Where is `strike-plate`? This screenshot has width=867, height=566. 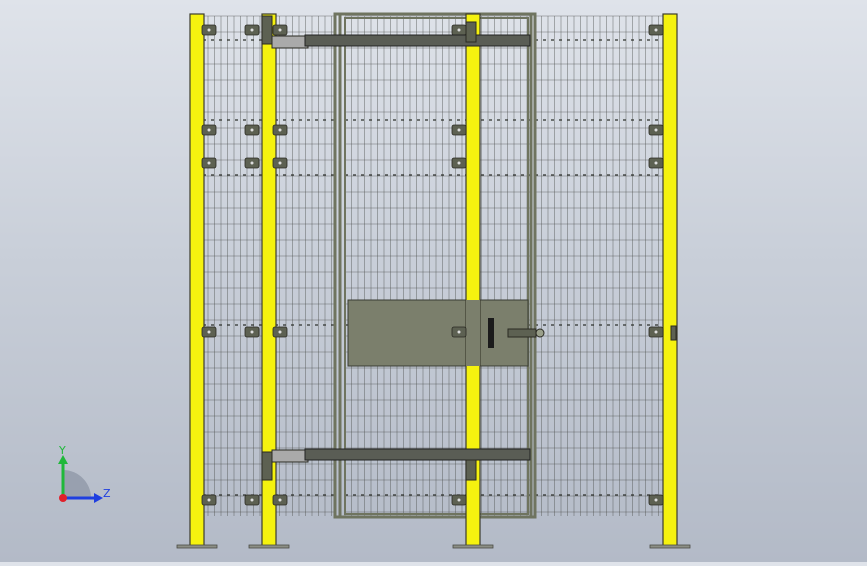
strike-plate is located at coordinates (673, 333).